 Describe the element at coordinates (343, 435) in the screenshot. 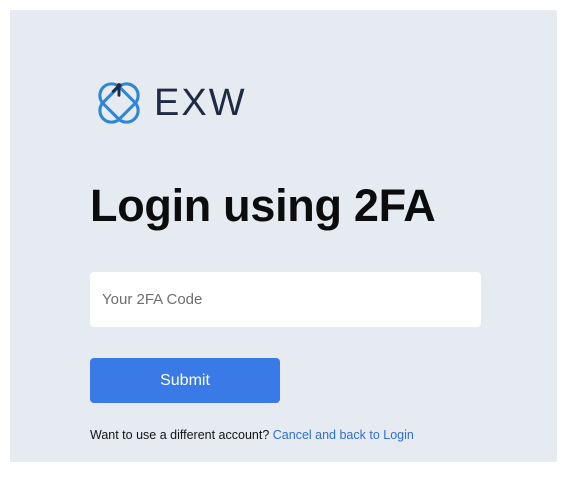

I see `cancel-back-to-login-link: Cancel and back to Login` at that location.